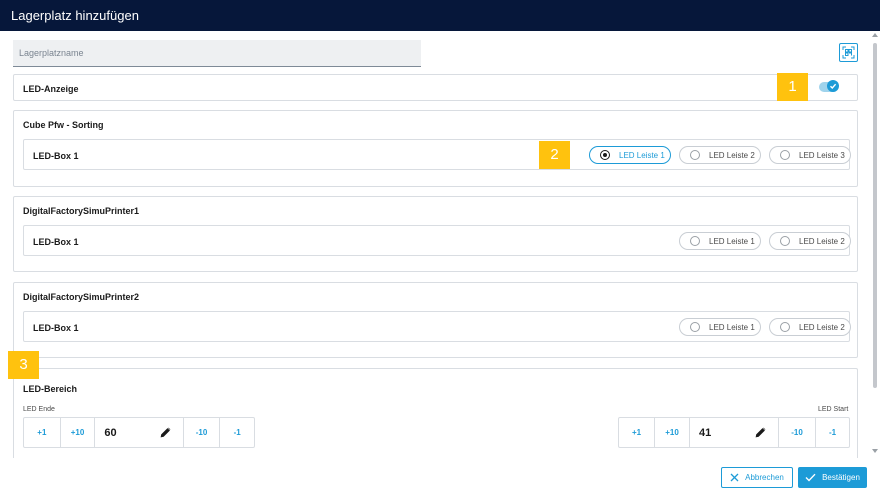 The height and width of the screenshot is (496, 880). I want to click on radio-label: LED Leiste 3, so click(822, 155).